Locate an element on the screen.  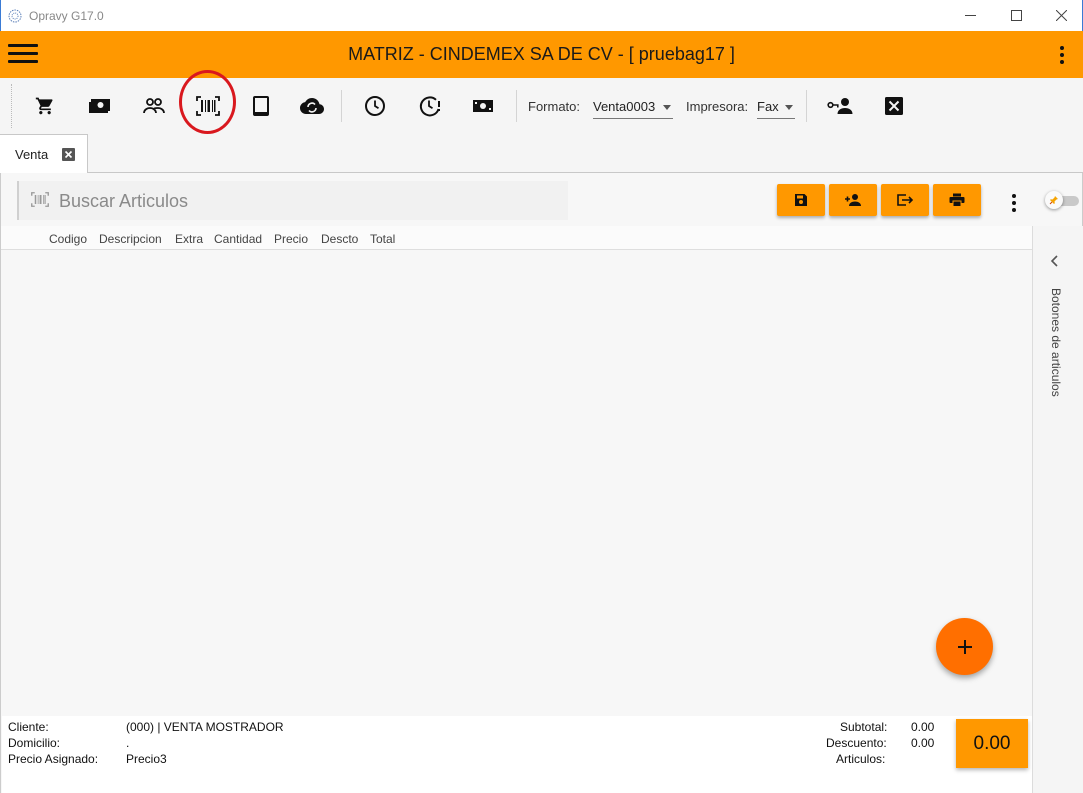
maximize-button is located at coordinates (1016, 15).